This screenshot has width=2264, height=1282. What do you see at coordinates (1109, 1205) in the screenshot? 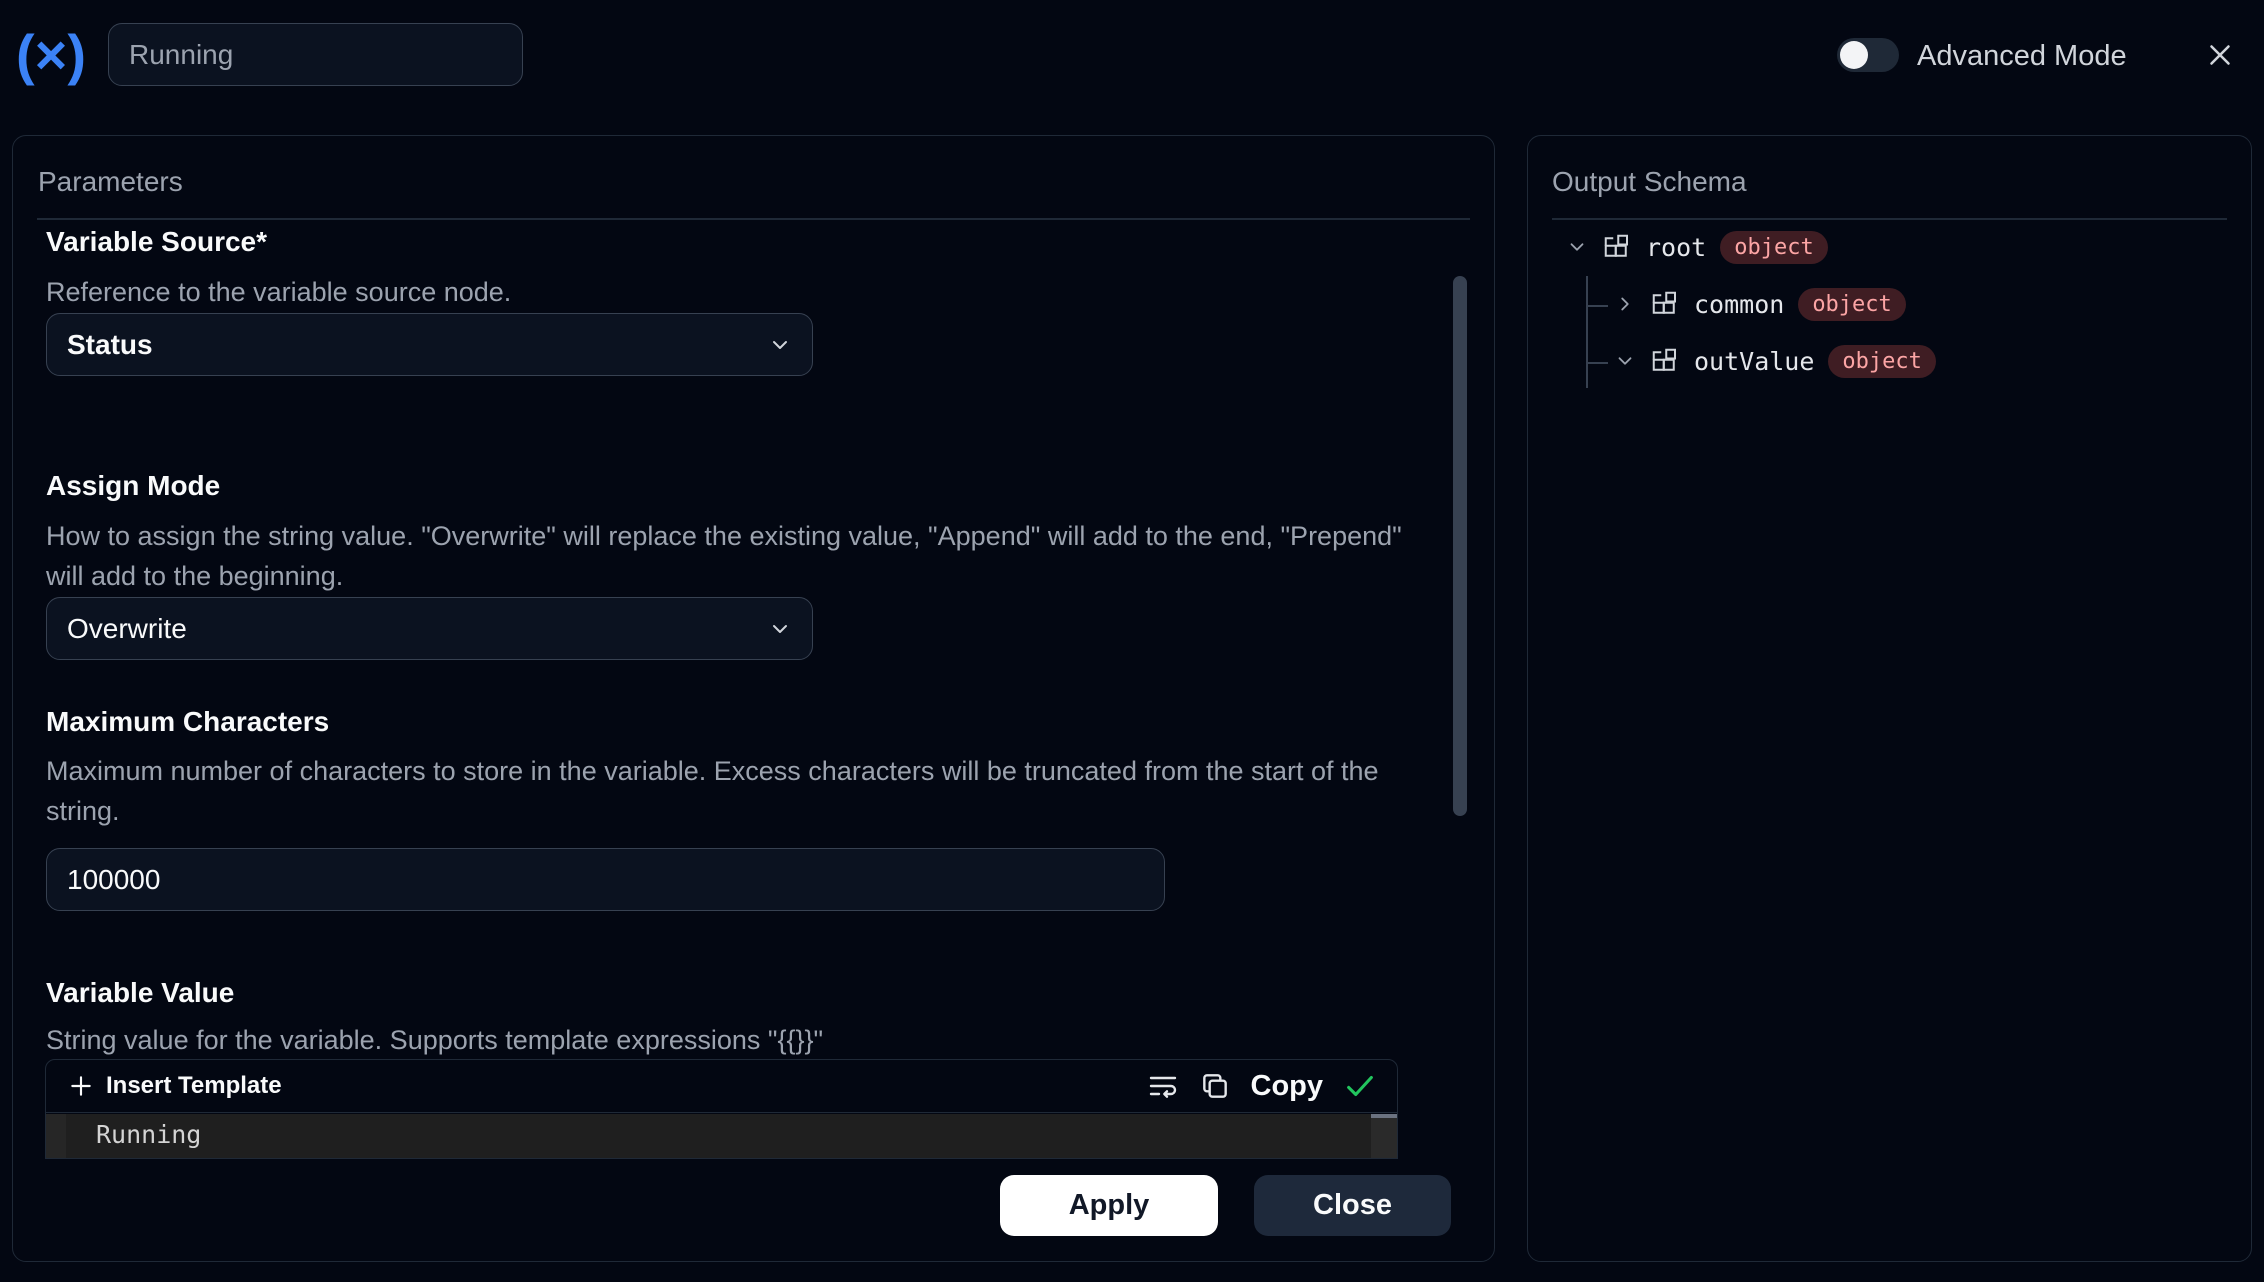
I see `apply-button: Apply` at bounding box center [1109, 1205].